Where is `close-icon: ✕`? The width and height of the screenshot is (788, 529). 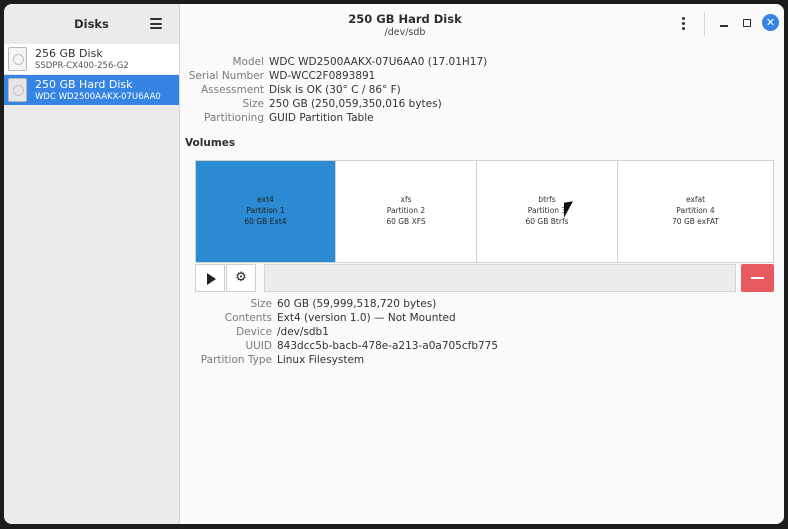
close-icon: ✕ is located at coordinates (770, 22).